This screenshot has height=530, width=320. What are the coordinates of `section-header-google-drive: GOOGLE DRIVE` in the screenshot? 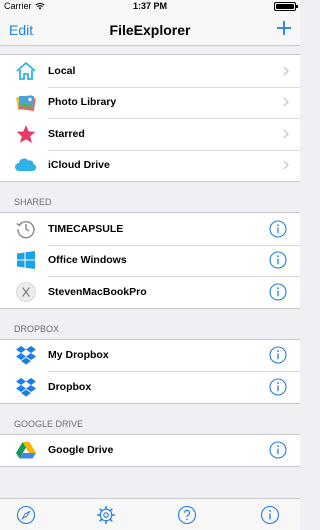 It's located at (49, 423).